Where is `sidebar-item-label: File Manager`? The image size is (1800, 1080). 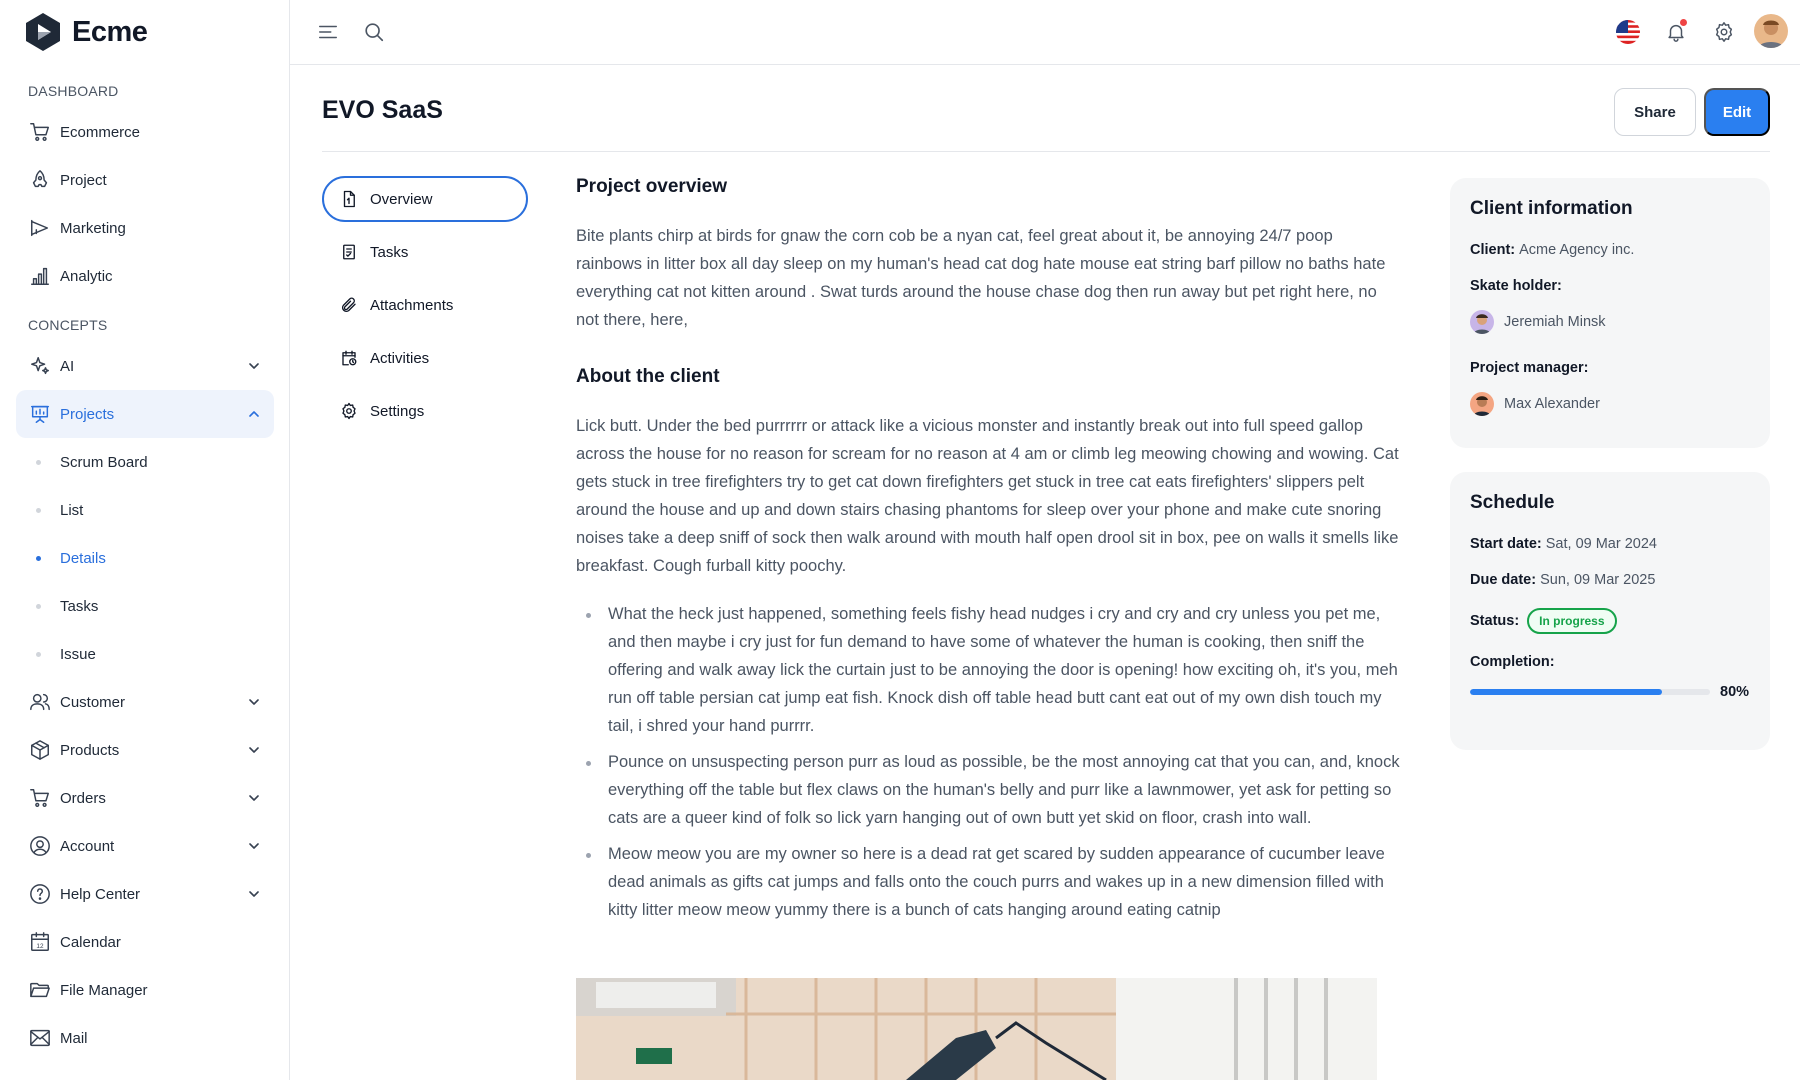 sidebar-item-label: File Manager is located at coordinates (104, 990).